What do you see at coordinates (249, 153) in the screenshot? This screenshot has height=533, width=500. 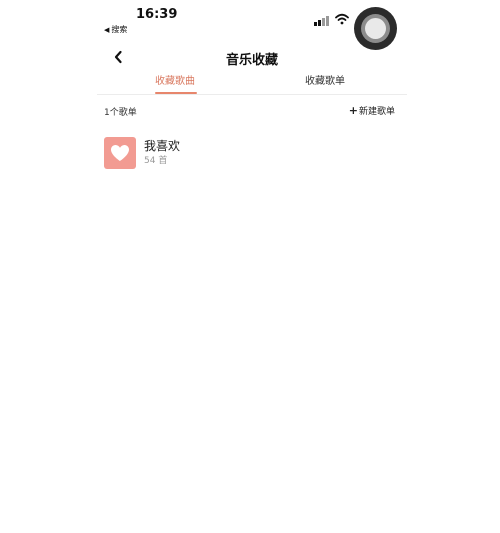 I see `playlist-item: 我喜欢 54 首` at bounding box center [249, 153].